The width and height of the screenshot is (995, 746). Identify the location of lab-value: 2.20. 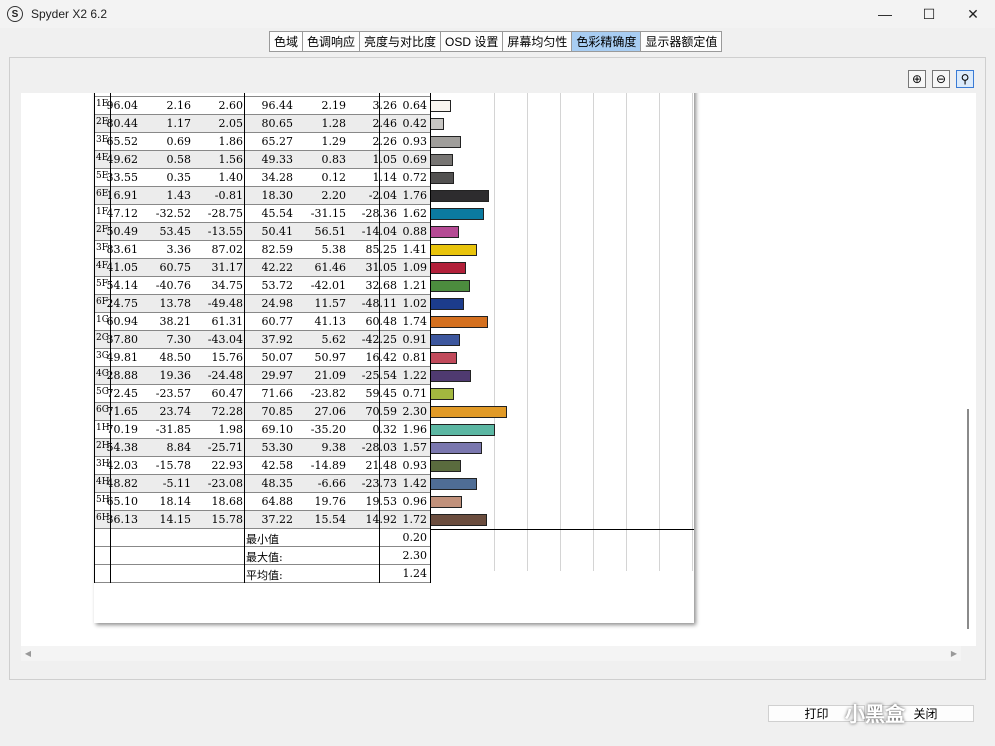
(334, 195).